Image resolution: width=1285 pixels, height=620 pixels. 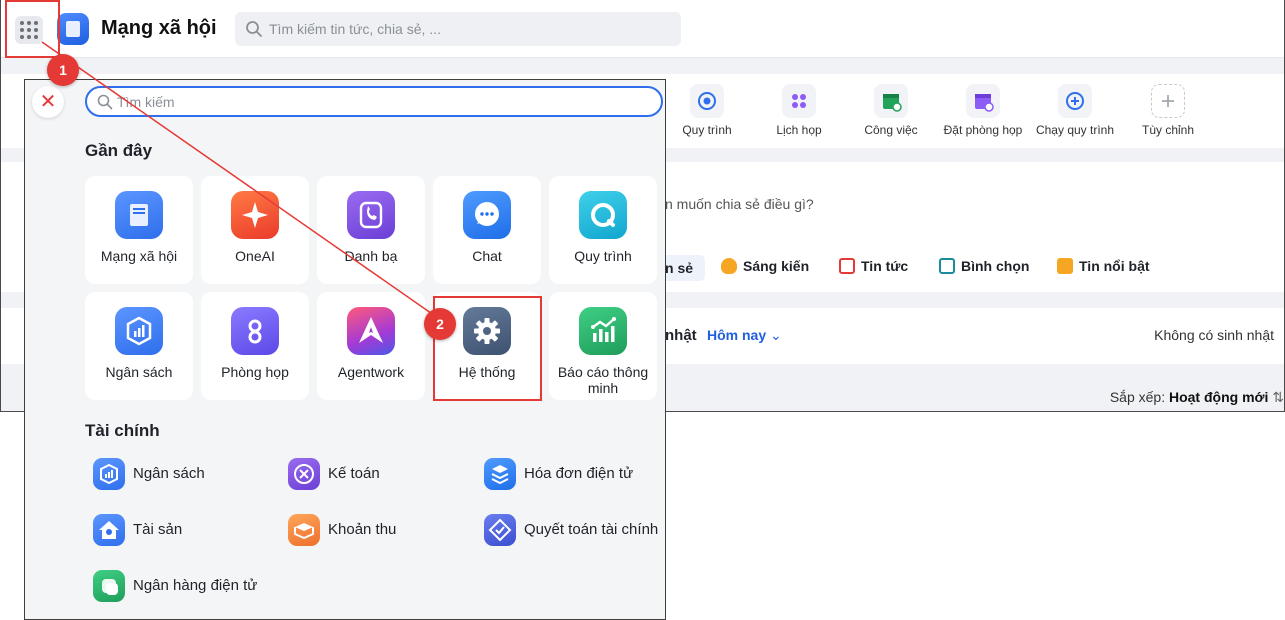 I want to click on smart-report-icon, so click(x=603, y=331).